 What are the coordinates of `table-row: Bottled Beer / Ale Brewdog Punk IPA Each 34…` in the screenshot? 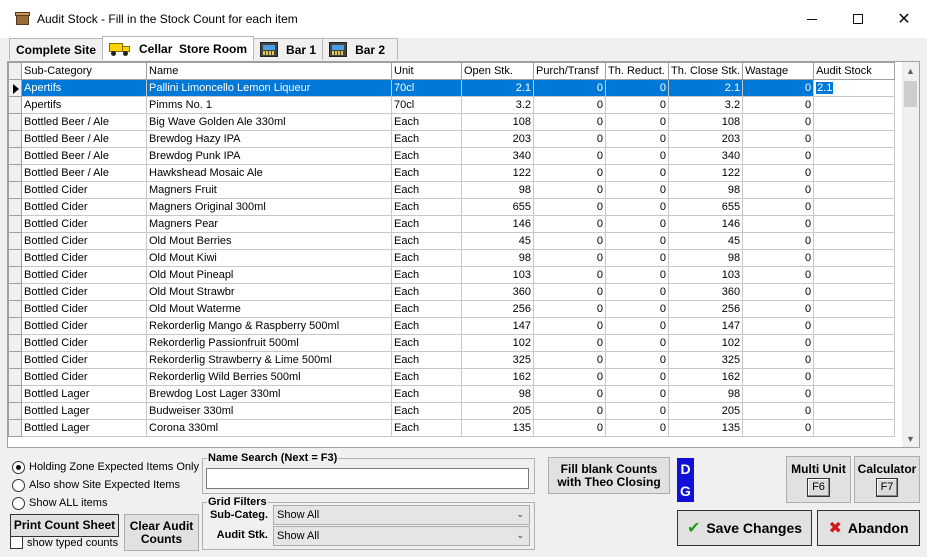 It's located at (452, 156).